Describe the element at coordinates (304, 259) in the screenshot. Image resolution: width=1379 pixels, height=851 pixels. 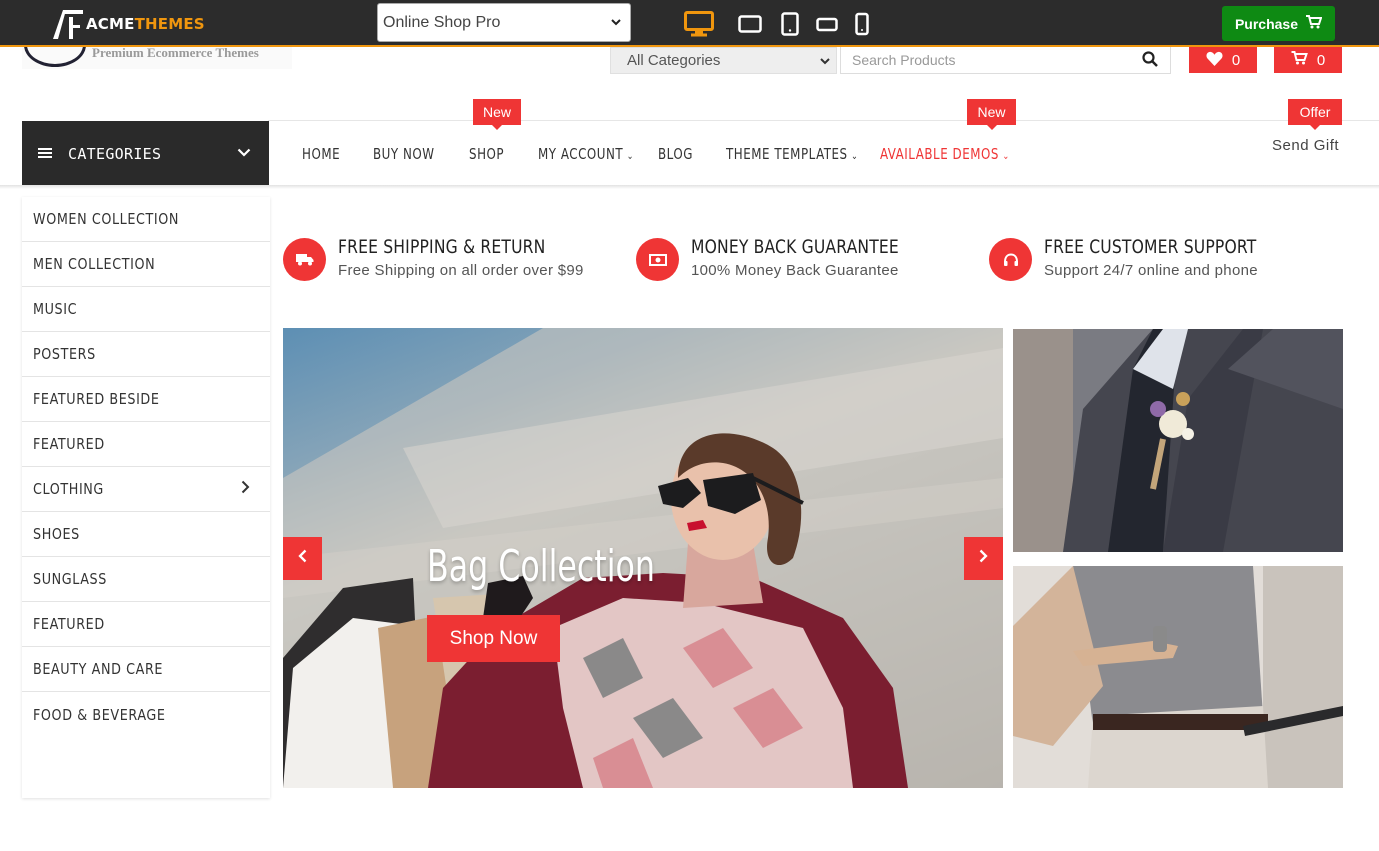
I see `truck-icon` at that location.